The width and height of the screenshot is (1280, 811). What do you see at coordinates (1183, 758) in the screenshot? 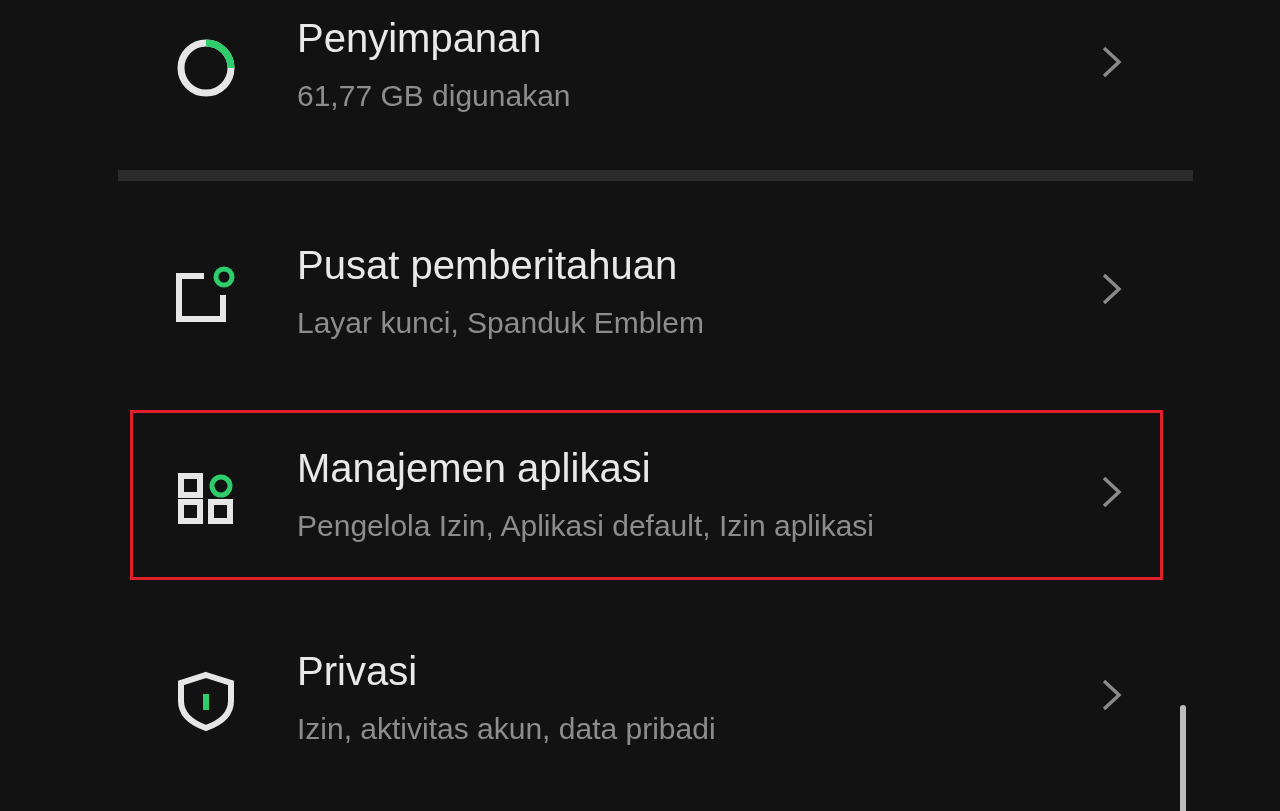
I see `scrollbar` at bounding box center [1183, 758].